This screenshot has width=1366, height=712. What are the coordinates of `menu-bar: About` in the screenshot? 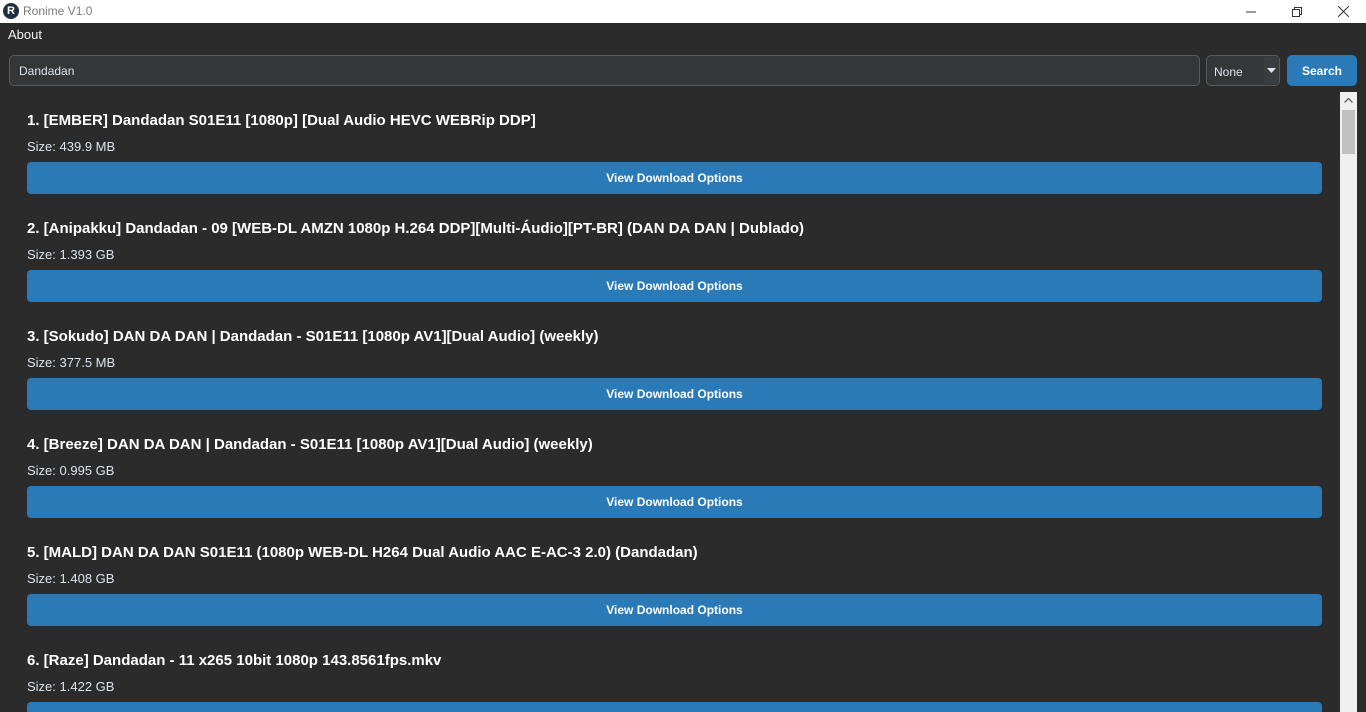 It's located at (683, 34).